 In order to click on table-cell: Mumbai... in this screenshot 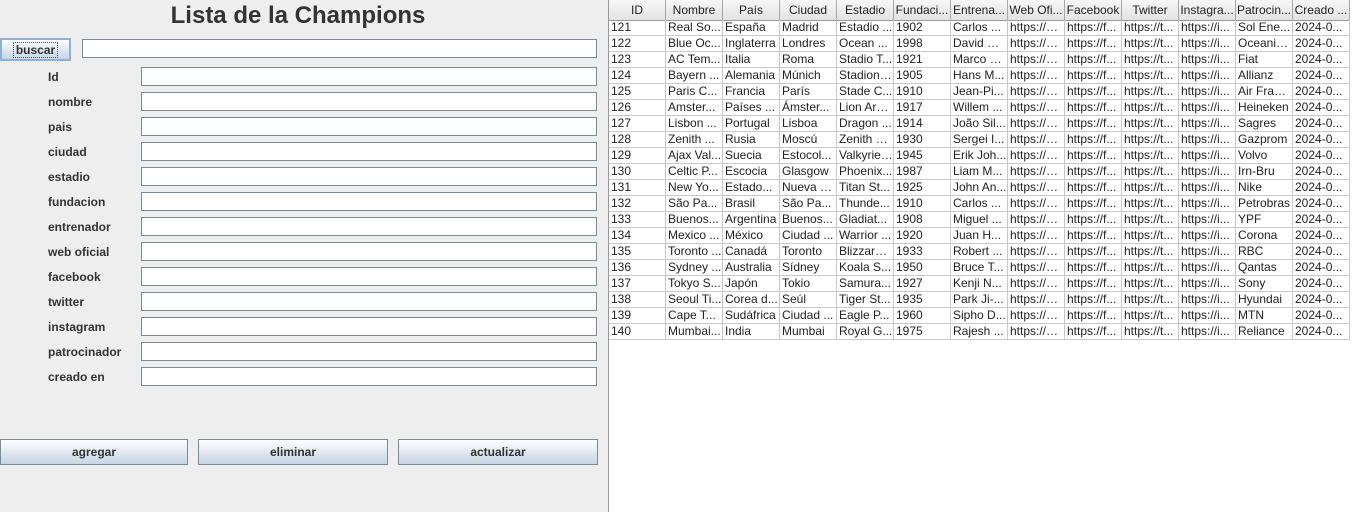, I will do `click(694, 332)`.